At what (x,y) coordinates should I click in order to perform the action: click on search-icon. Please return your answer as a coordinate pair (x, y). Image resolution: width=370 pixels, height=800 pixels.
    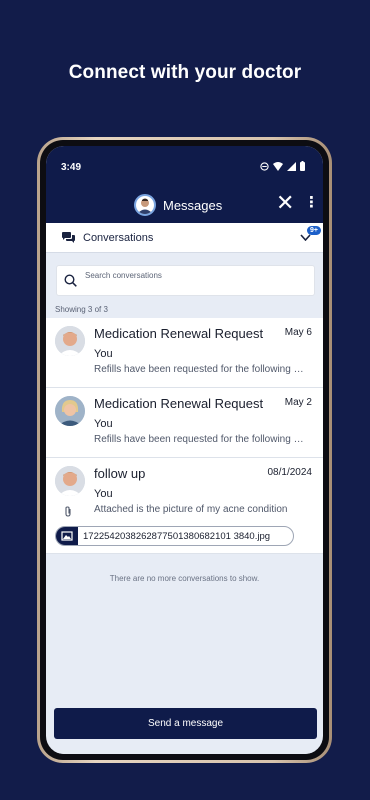
    Looking at the image, I should click on (70, 280).